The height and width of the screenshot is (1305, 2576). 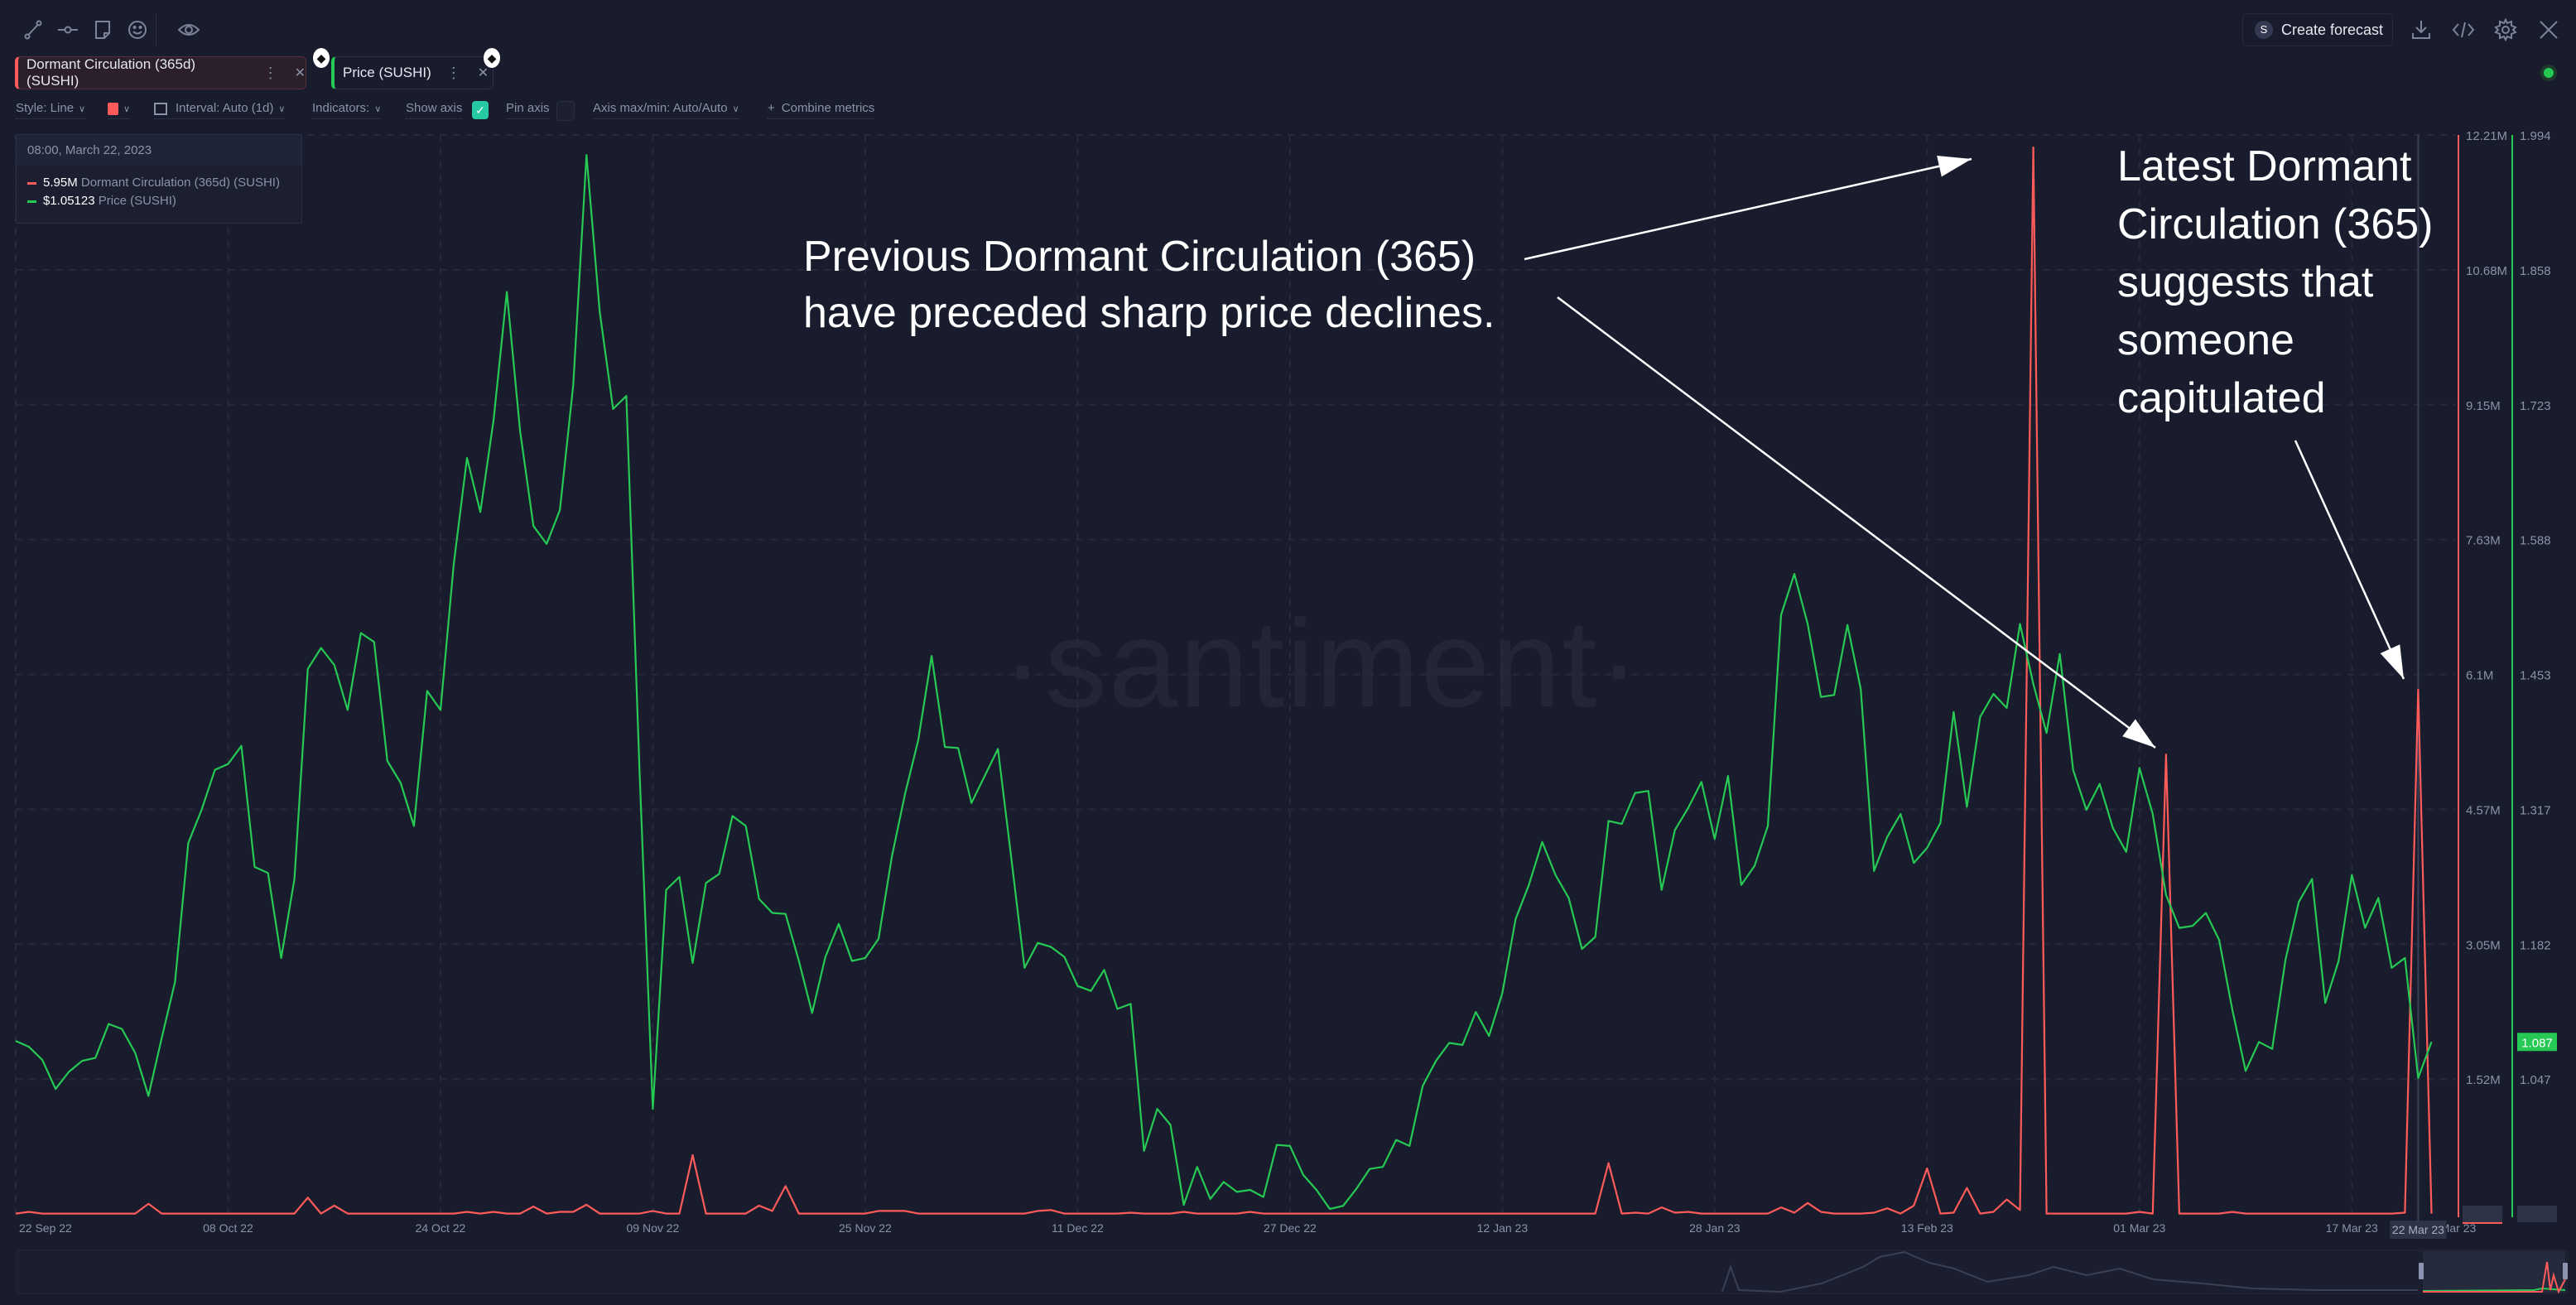 I want to click on y-tick-label-dormant: 6.1M, so click(x=2479, y=676).